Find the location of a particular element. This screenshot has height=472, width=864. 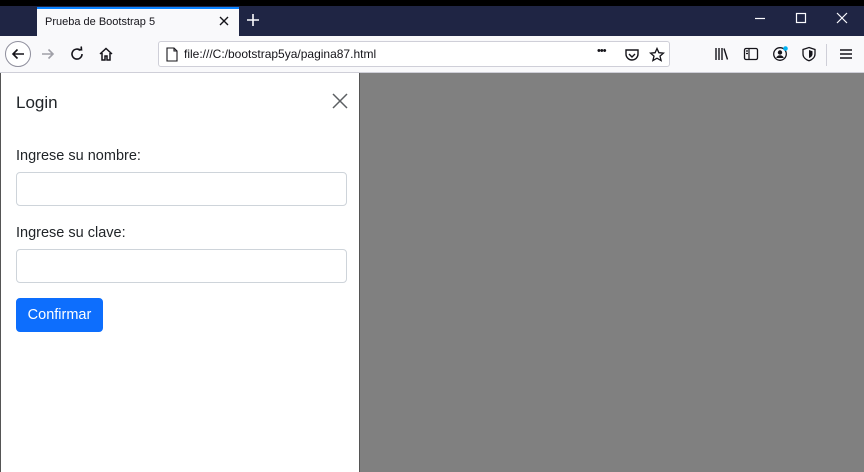

url-text: file:///C:/bootstrap5ya/pagina87.html is located at coordinates (280, 54).